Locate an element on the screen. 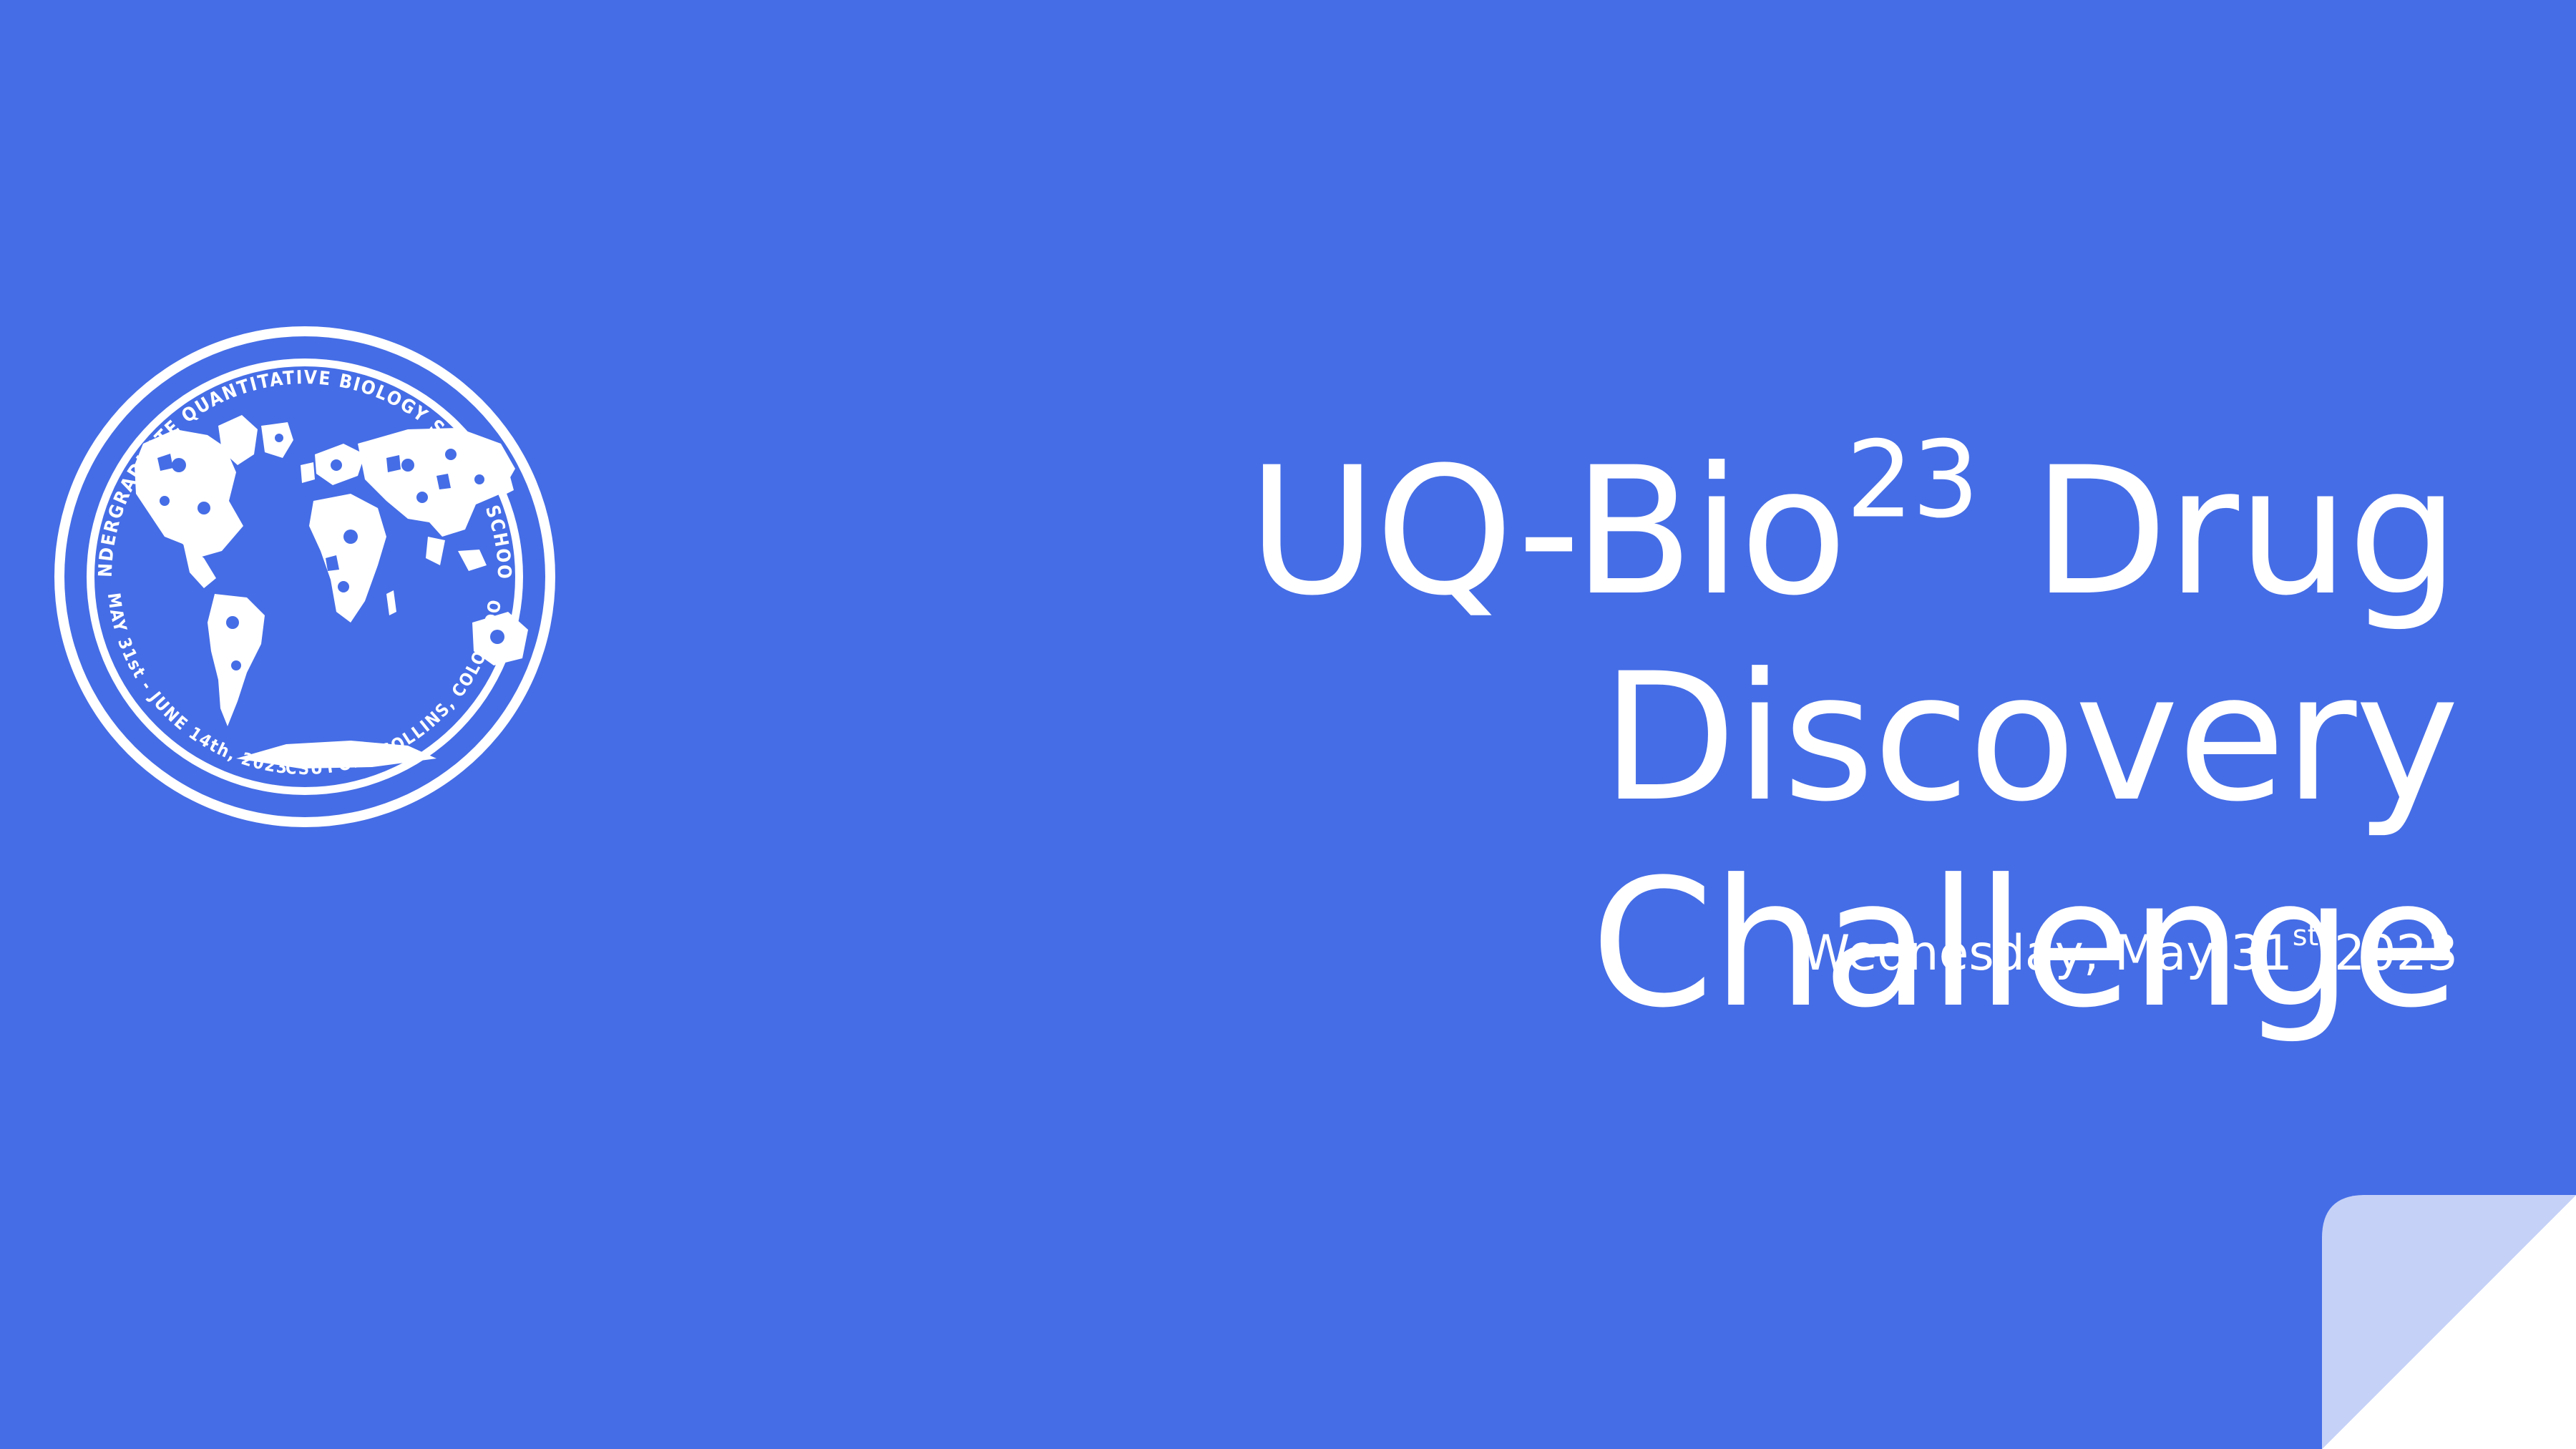  date-text: Wednesday, May 31 is located at coordinates (2047, 953).